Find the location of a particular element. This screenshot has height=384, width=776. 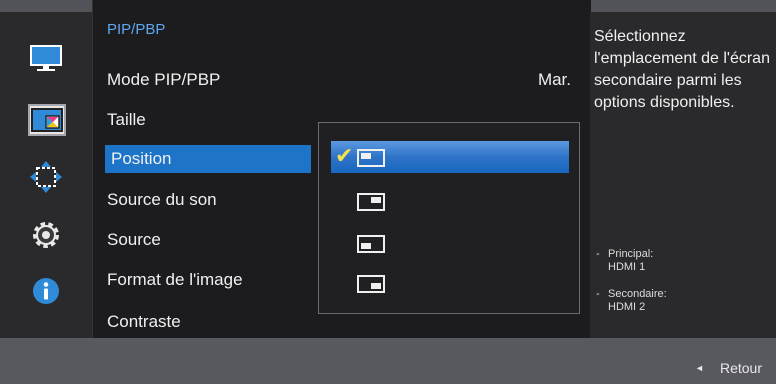

menu-item-contraste: Contraste is located at coordinates (144, 322).